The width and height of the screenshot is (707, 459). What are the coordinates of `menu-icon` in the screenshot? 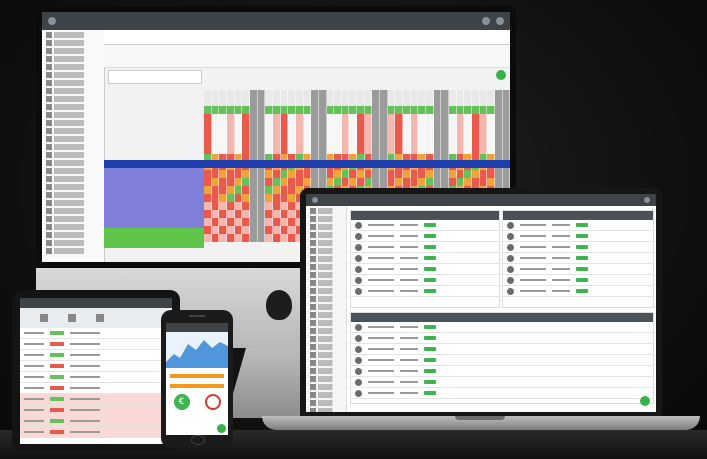 It's located at (647, 200).